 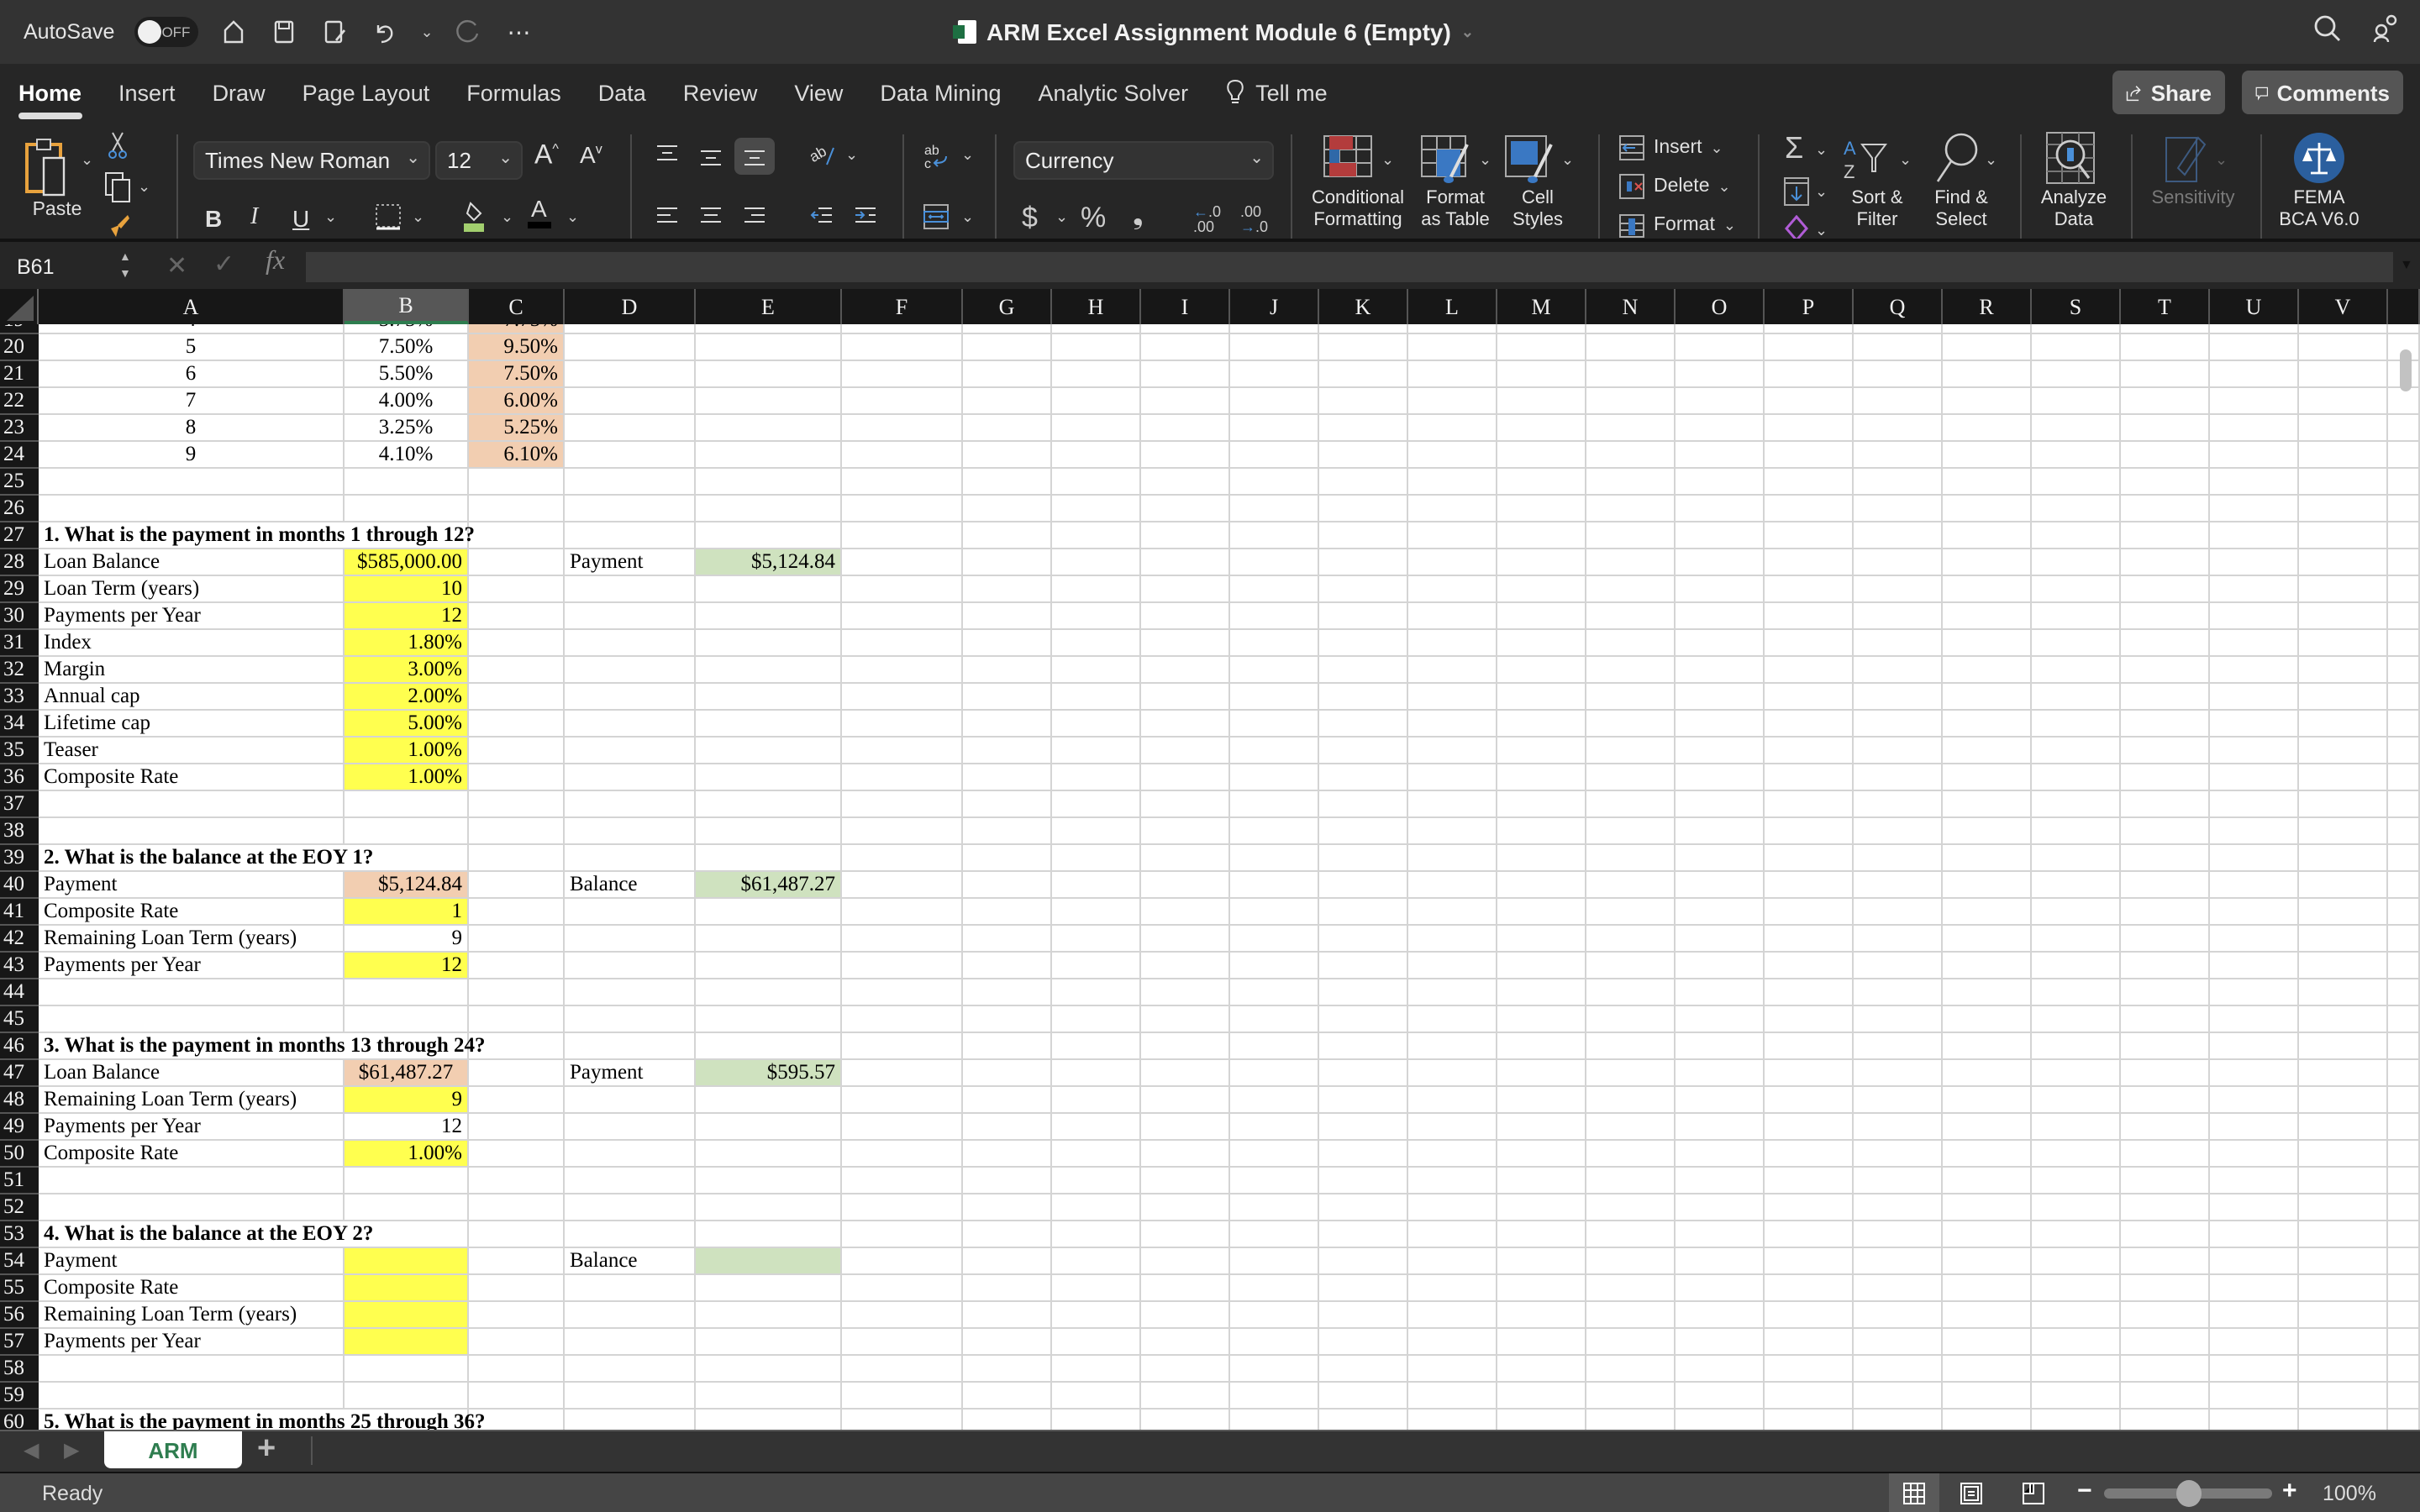 What do you see at coordinates (1363, 804) in the screenshot?
I see `cell-k37` at bounding box center [1363, 804].